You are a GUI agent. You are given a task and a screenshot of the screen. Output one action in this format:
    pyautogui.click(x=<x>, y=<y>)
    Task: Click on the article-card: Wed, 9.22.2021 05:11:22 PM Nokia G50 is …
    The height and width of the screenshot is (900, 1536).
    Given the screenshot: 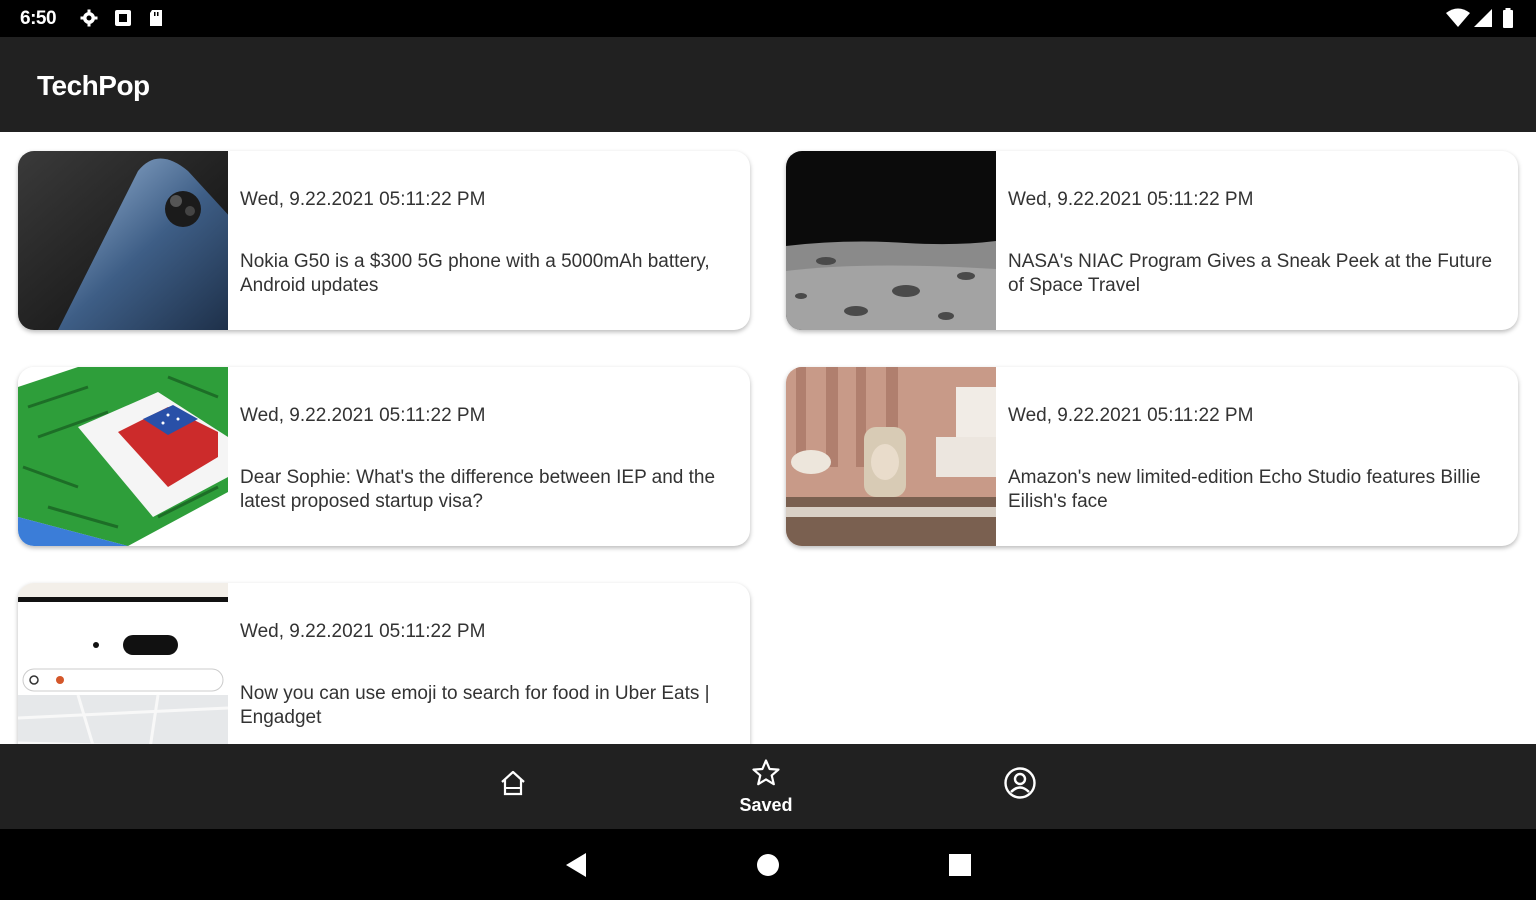 What is the action you would take?
    pyautogui.click(x=384, y=240)
    